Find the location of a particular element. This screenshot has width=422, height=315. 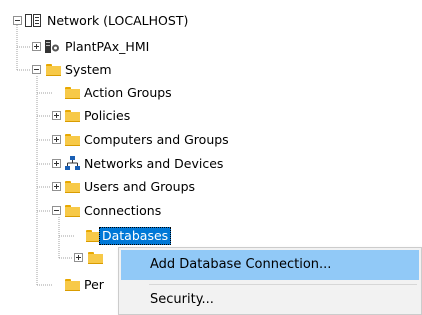

tree-node-label: PlantPAx_HMI is located at coordinates (107, 46).